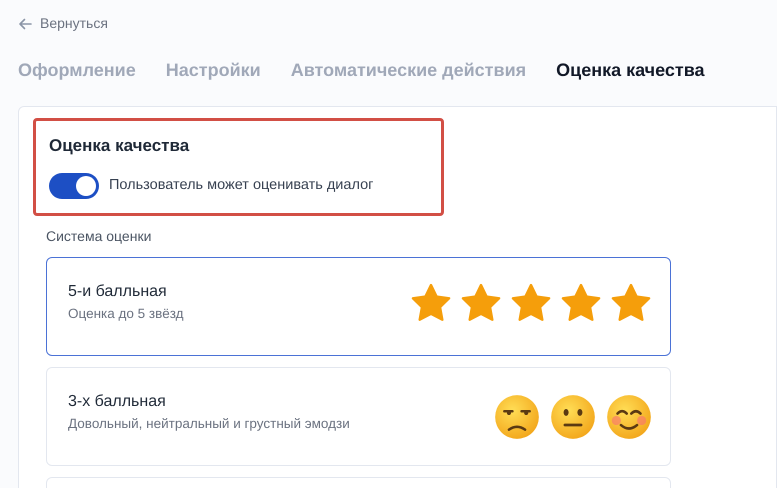 The width and height of the screenshot is (777, 488). Describe the element at coordinates (118, 292) in the screenshot. I see `option-title: 5-и балльная` at that location.